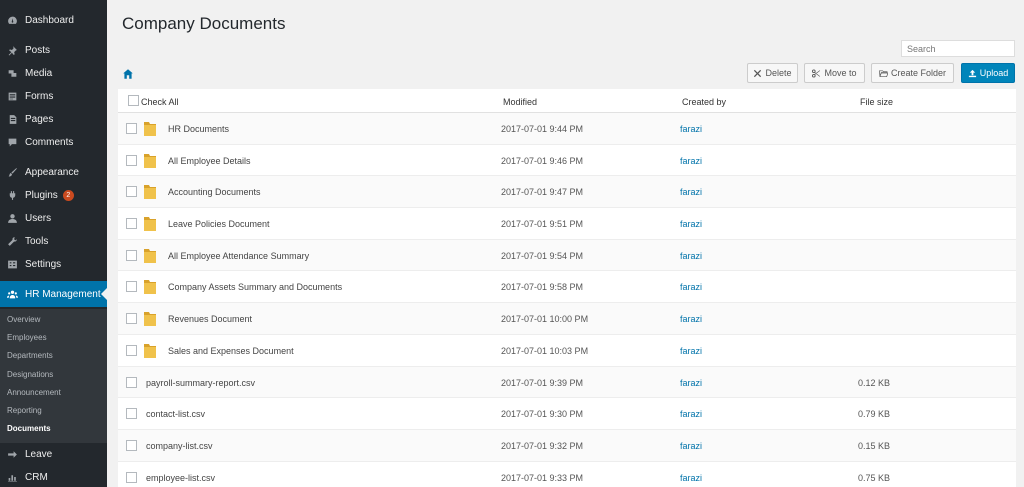 The width and height of the screenshot is (1024, 487). I want to click on file-size-header: File size, so click(876, 102).